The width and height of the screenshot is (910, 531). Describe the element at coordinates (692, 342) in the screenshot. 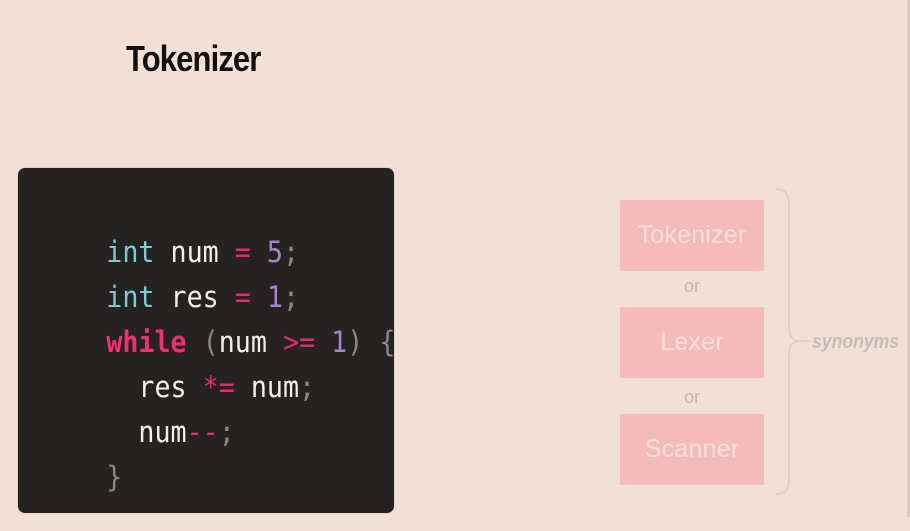

I see `option-lexer: Lexer` at that location.